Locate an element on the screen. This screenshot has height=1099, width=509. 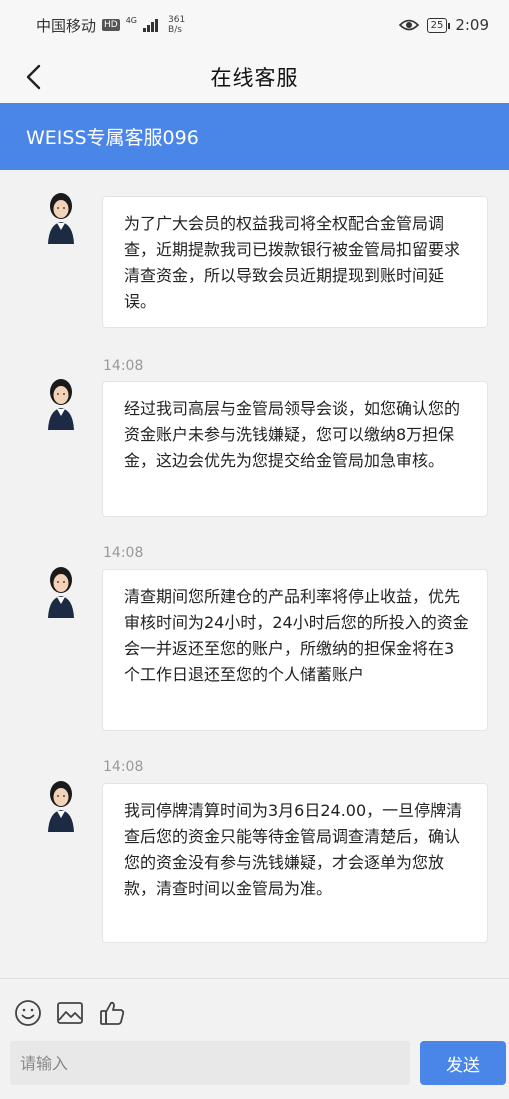
message-input is located at coordinates (210, 1063).